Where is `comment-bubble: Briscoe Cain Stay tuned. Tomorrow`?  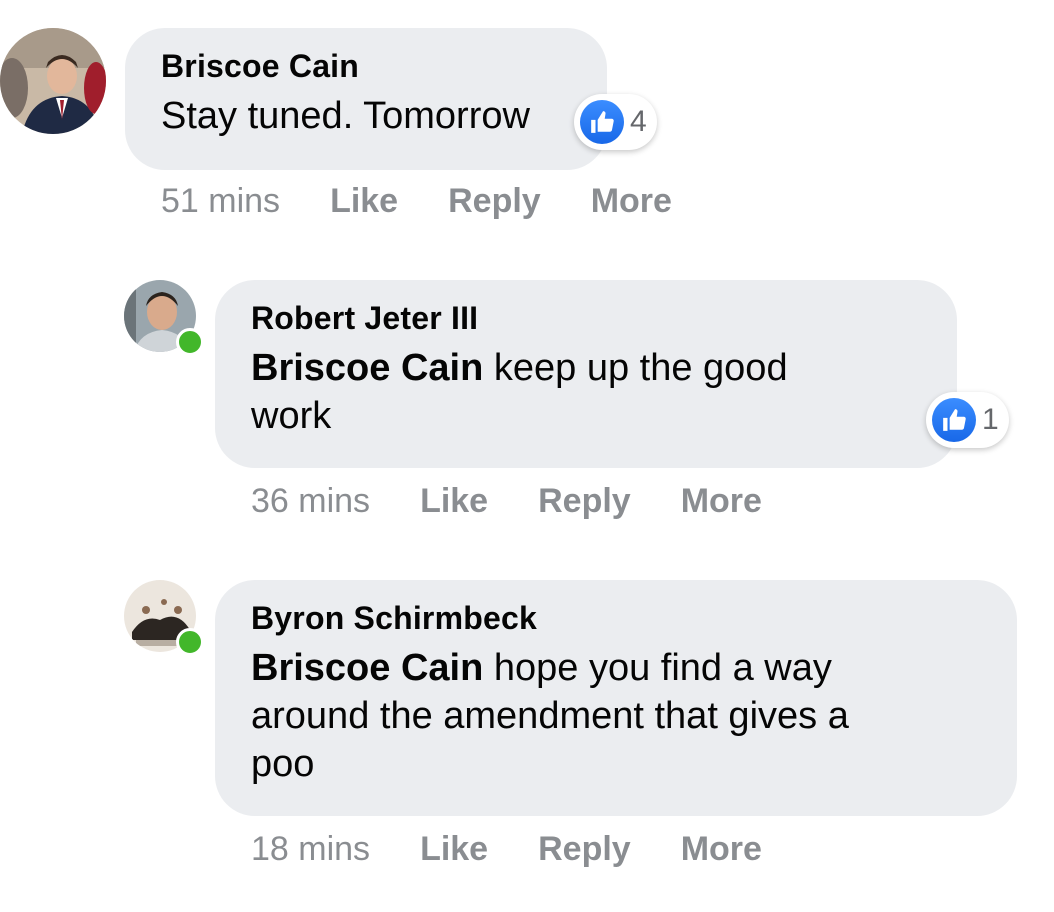
comment-bubble: Briscoe Cain Stay tuned. Tomorrow is located at coordinates (366, 99).